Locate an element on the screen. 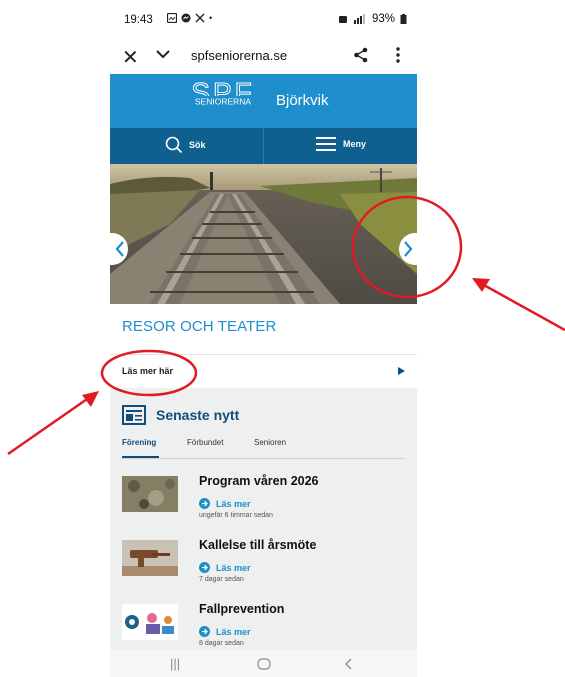 This screenshot has width=565, height=677. notification-icons: • is located at coordinates (189, 18).